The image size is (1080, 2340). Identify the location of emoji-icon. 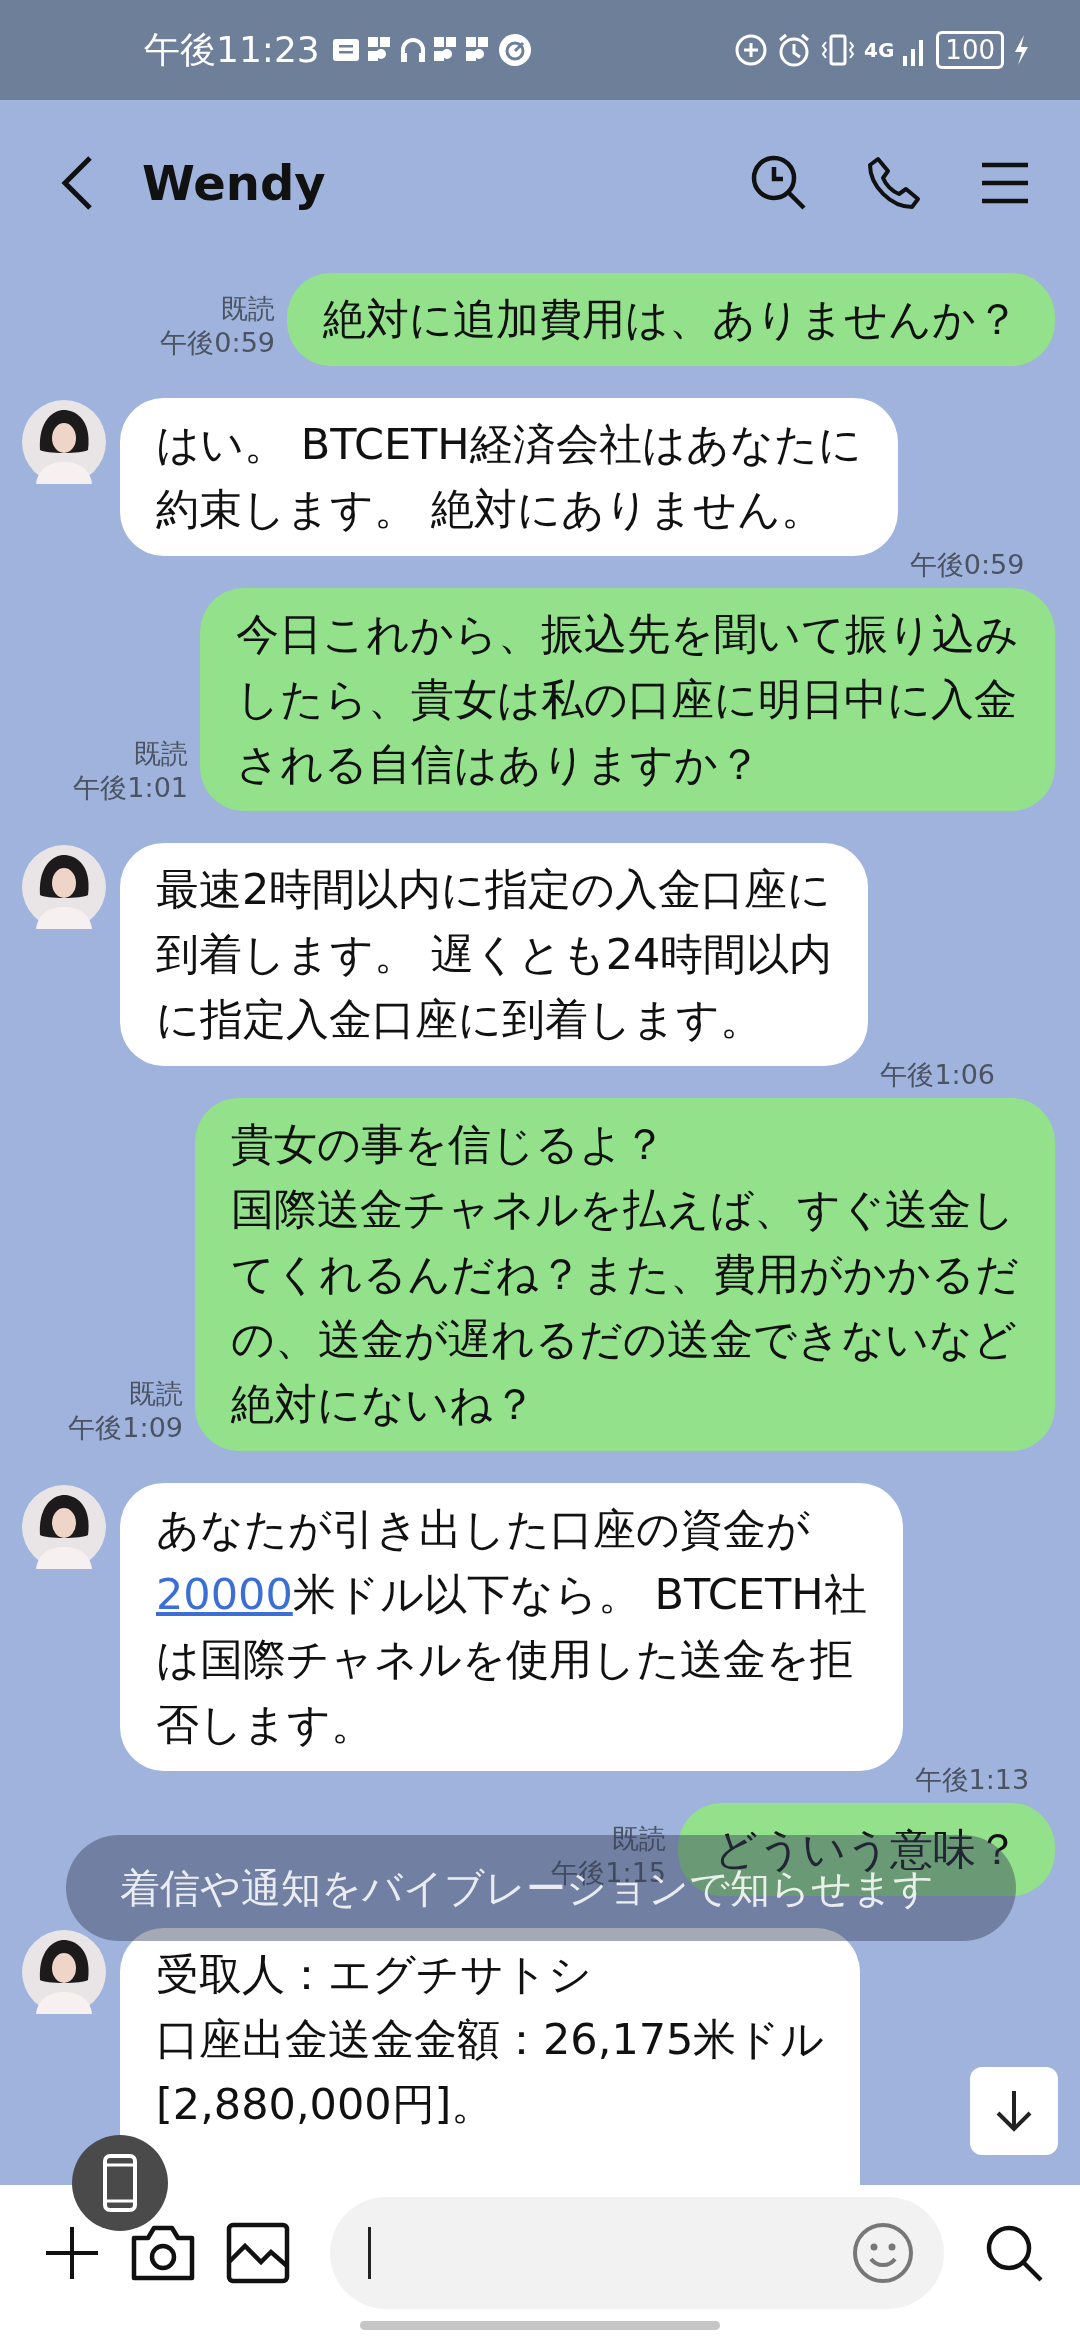
(883, 2252).